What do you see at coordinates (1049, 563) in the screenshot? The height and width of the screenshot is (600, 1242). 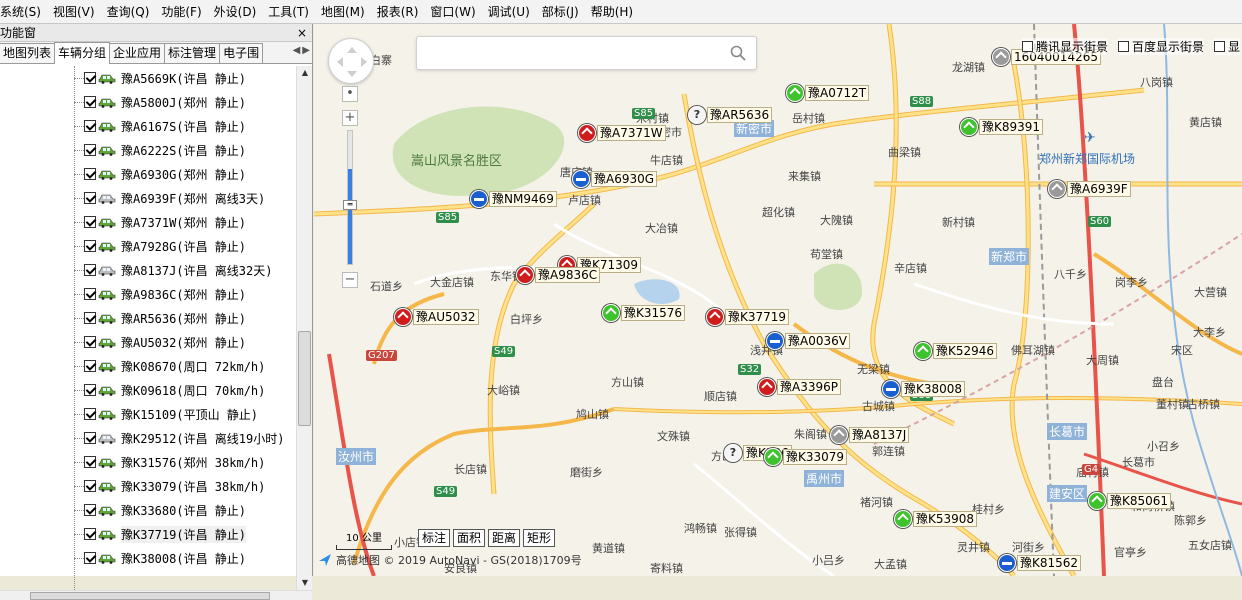 I see `vehicle-plate-label: 豫K81562` at bounding box center [1049, 563].